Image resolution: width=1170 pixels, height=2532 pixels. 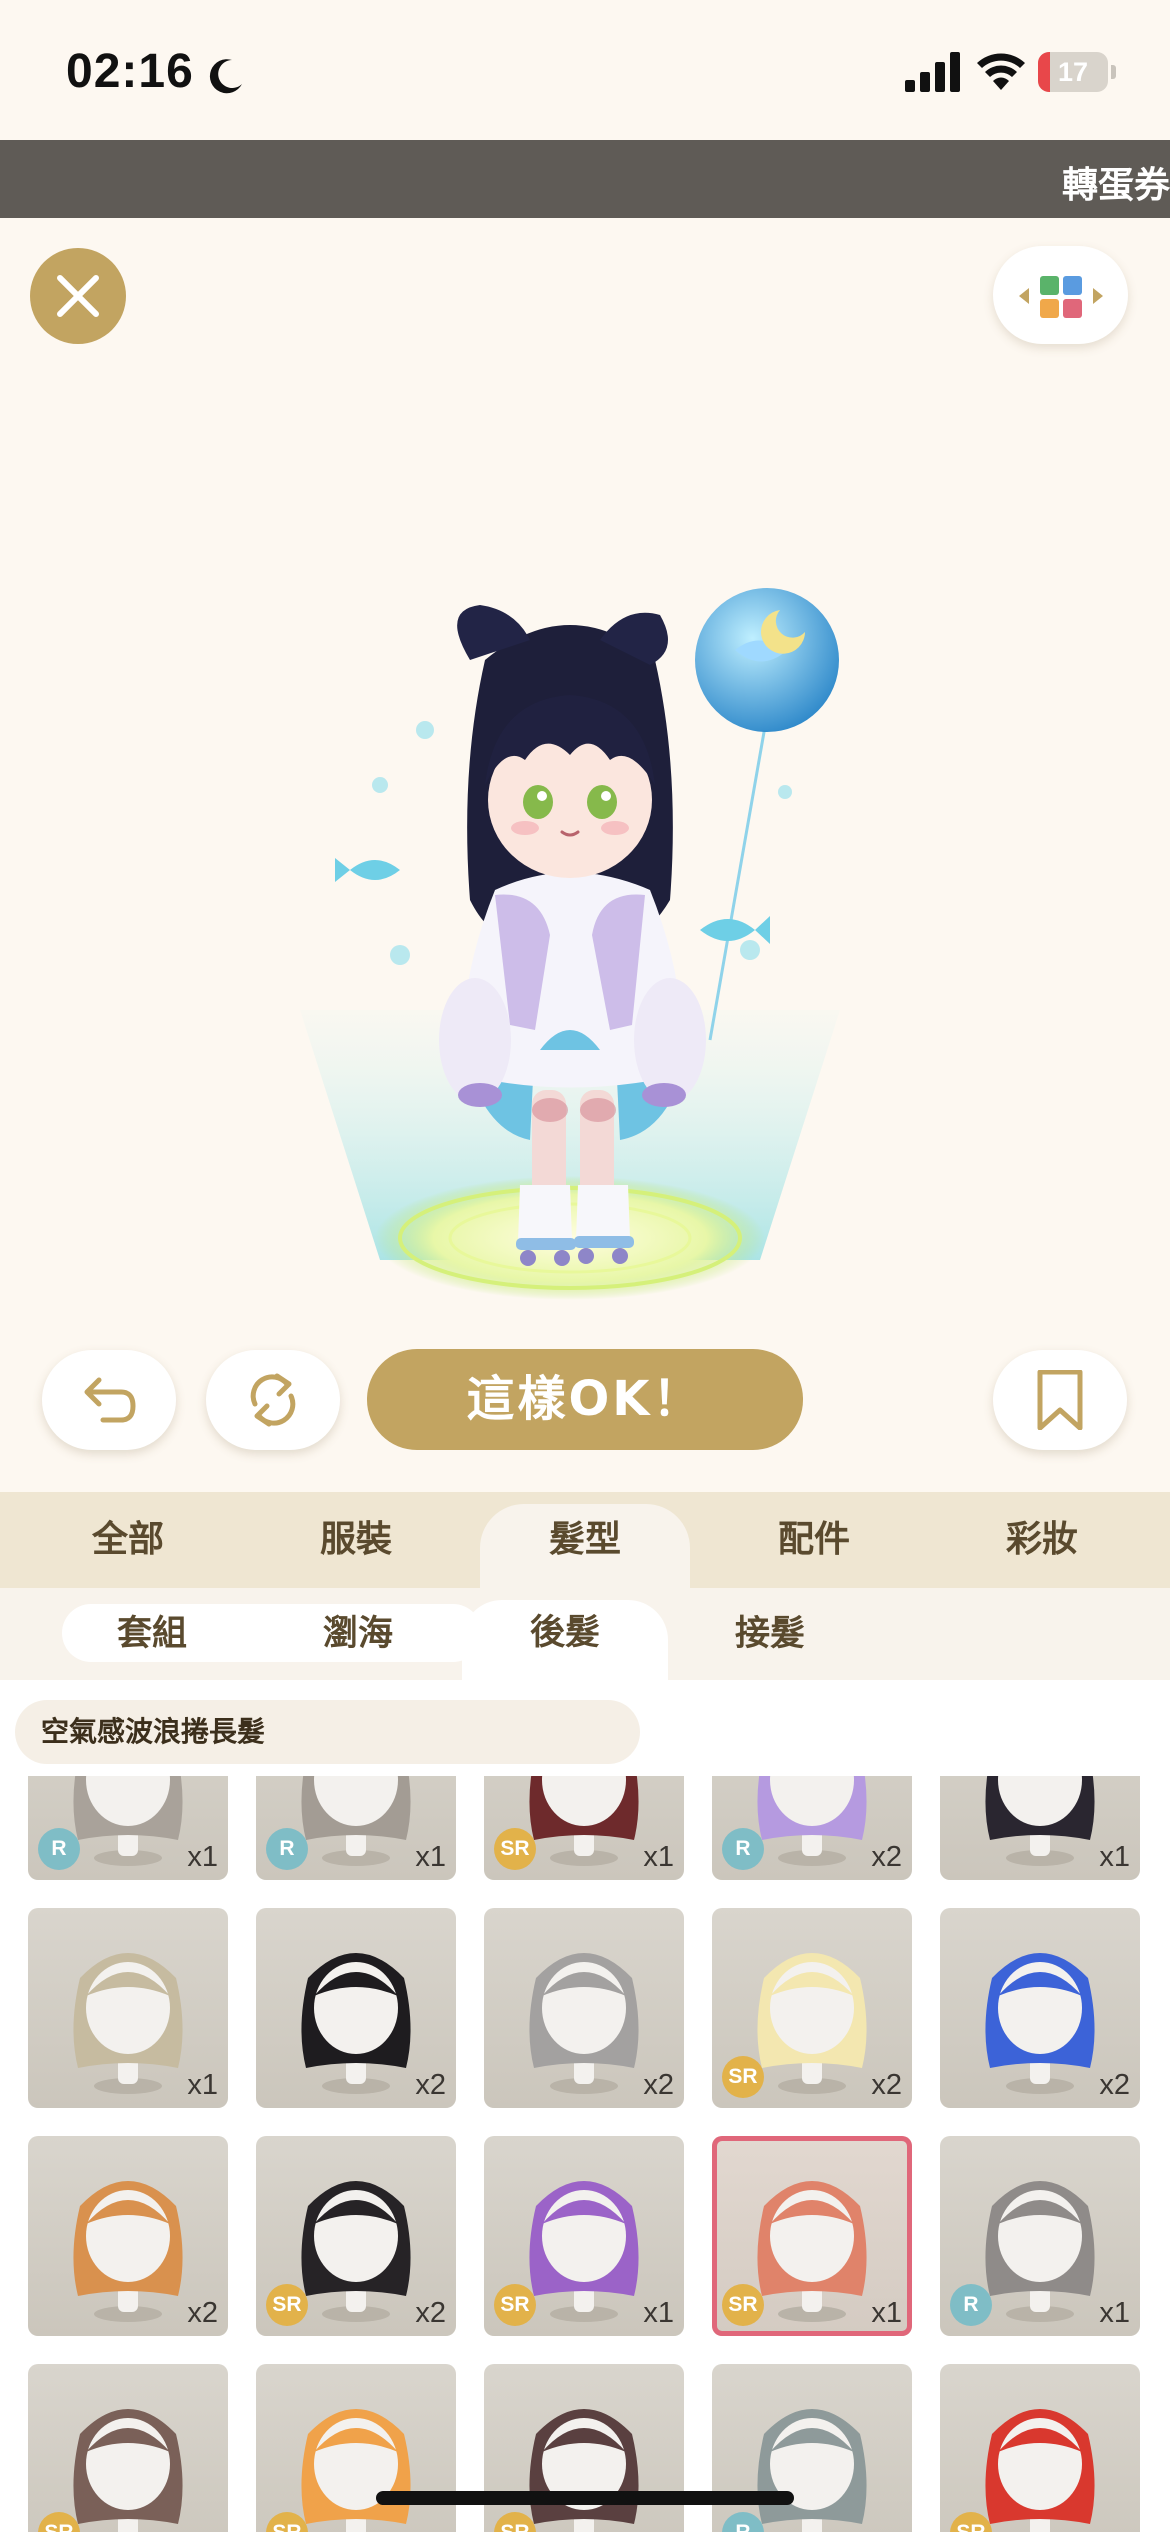 What do you see at coordinates (814, 1540) in the screenshot?
I see `tab-accessories: 配件` at bounding box center [814, 1540].